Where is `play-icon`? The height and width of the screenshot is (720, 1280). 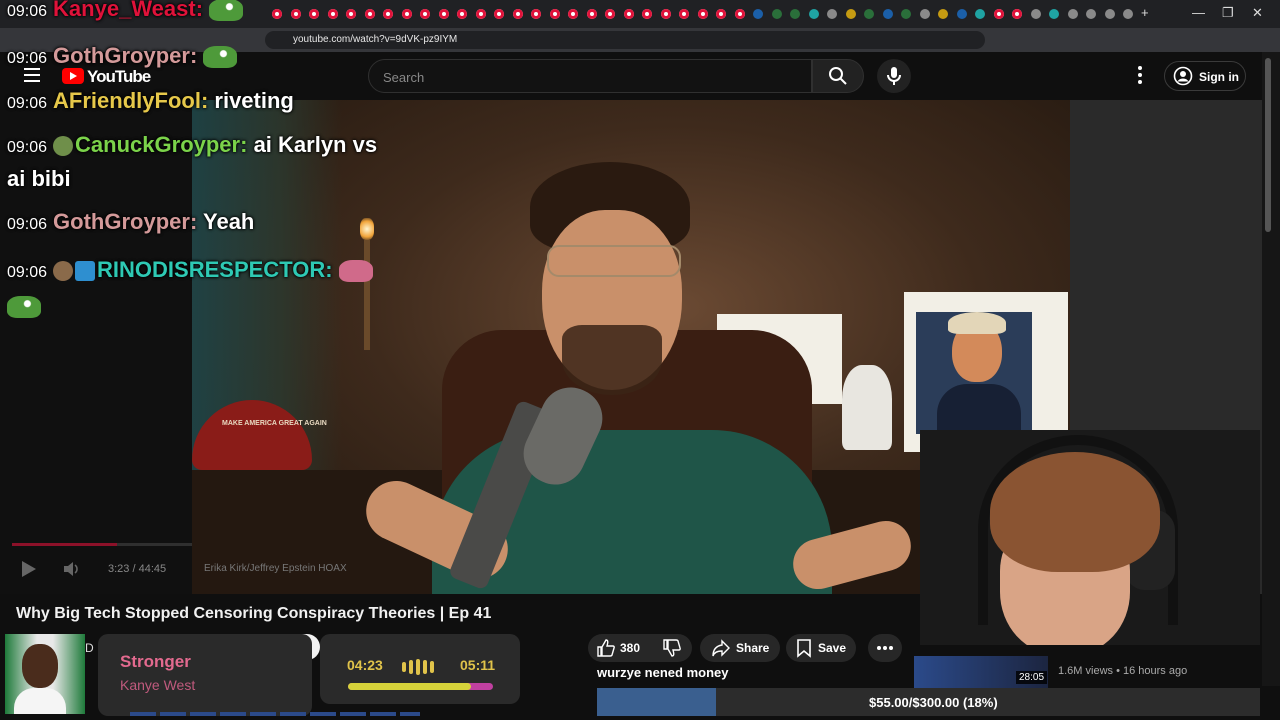
play-icon is located at coordinates (29, 569).